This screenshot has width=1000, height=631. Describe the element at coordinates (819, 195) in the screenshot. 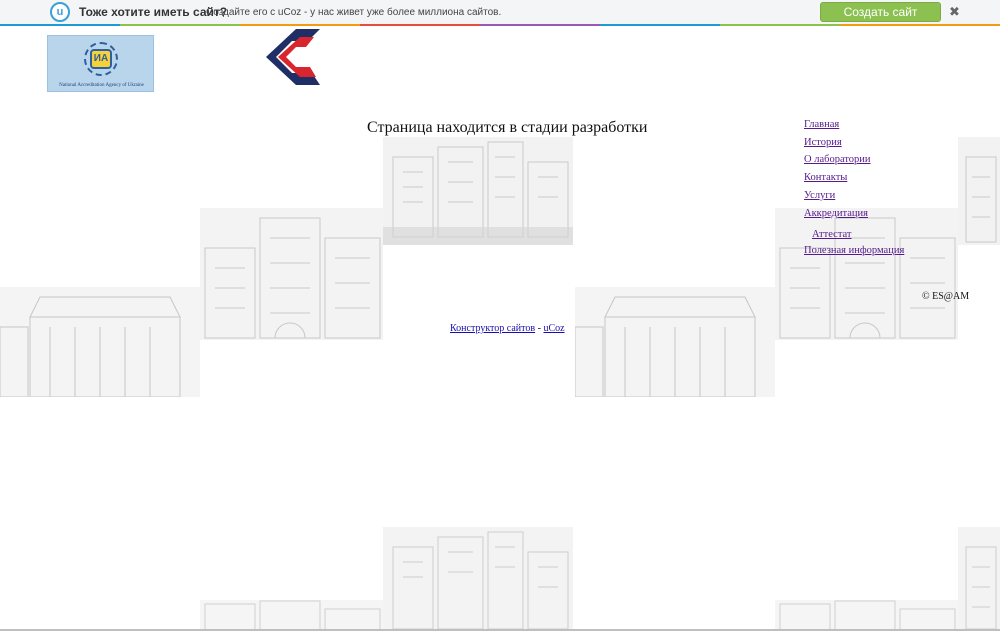

I see `menu-item-services: Услуги` at that location.